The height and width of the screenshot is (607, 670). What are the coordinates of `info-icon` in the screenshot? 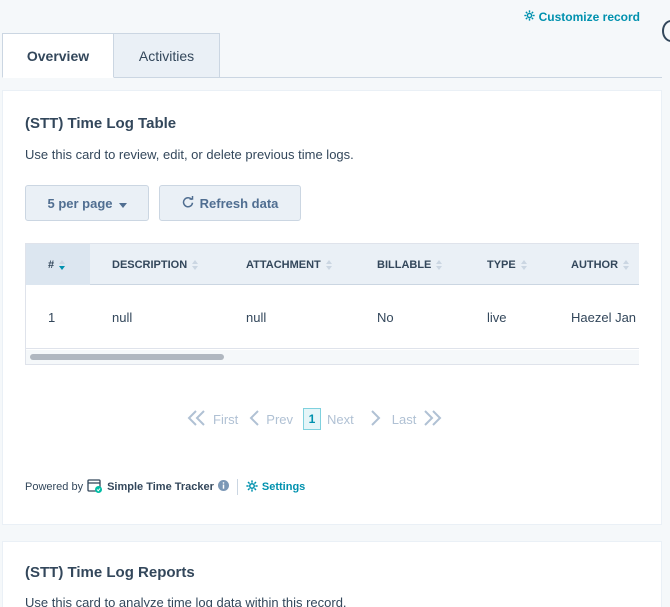 It's located at (223, 487).